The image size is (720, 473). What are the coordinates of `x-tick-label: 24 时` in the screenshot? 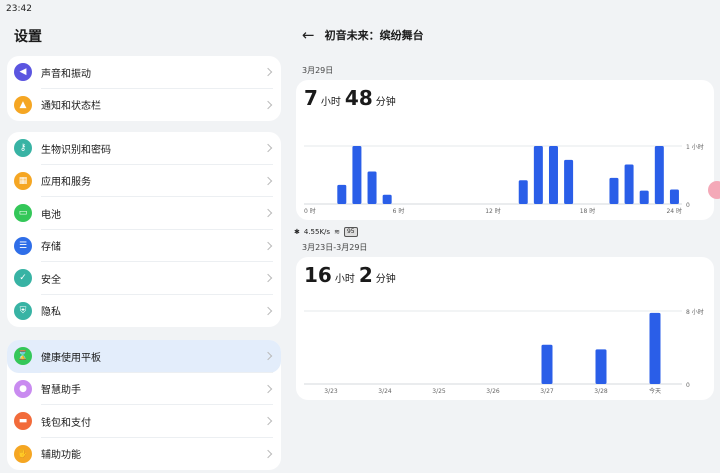 It's located at (674, 211).